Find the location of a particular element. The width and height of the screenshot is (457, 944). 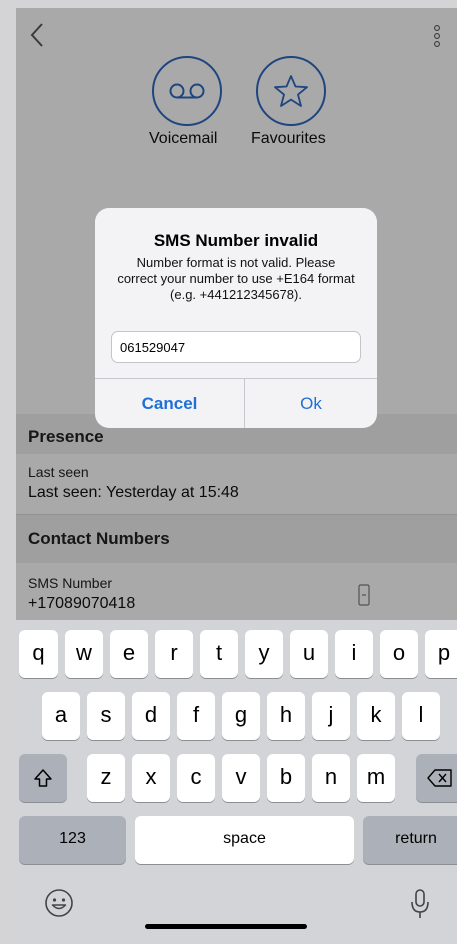

key-o: o is located at coordinates (399, 654).